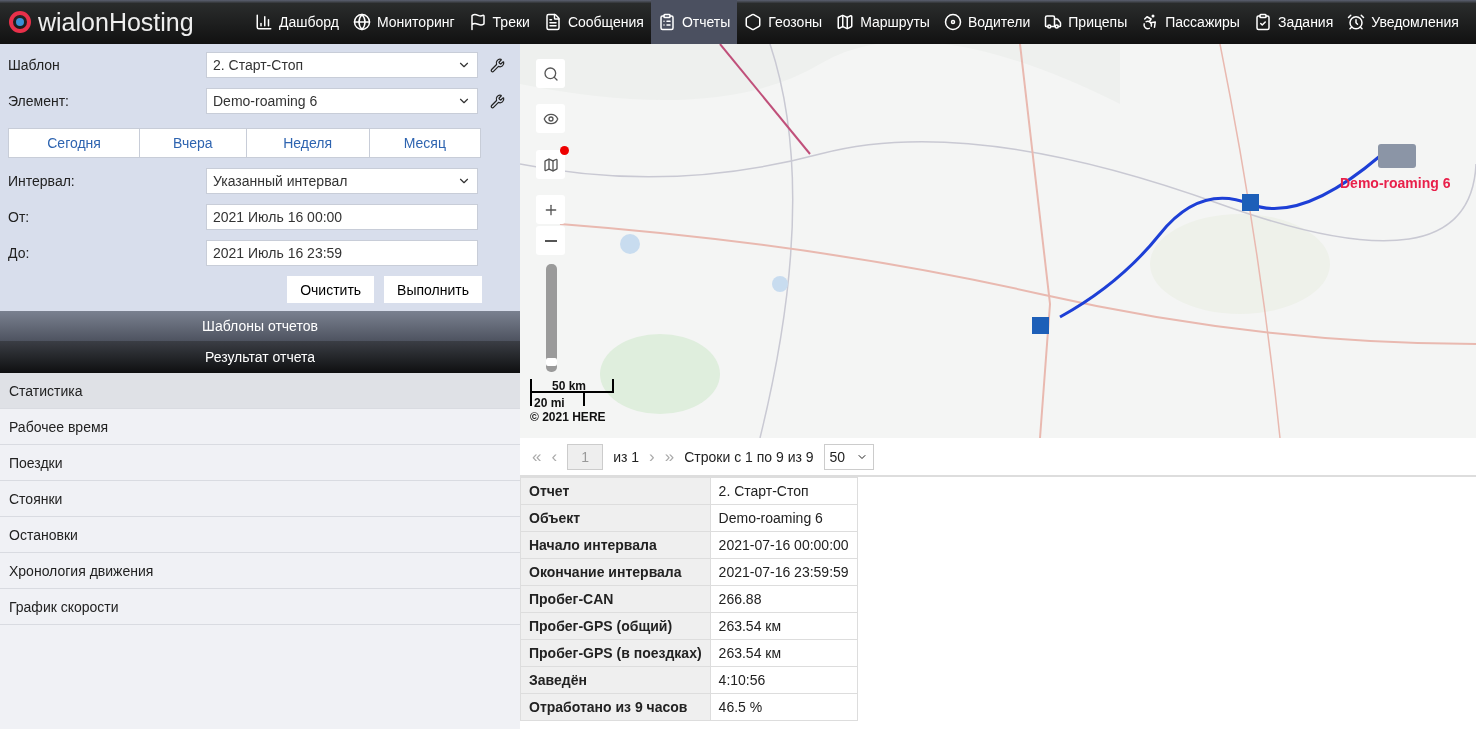 This screenshot has height=729, width=1476. What do you see at coordinates (34, 65) in the screenshot?
I see `field-label: Шаблон` at bounding box center [34, 65].